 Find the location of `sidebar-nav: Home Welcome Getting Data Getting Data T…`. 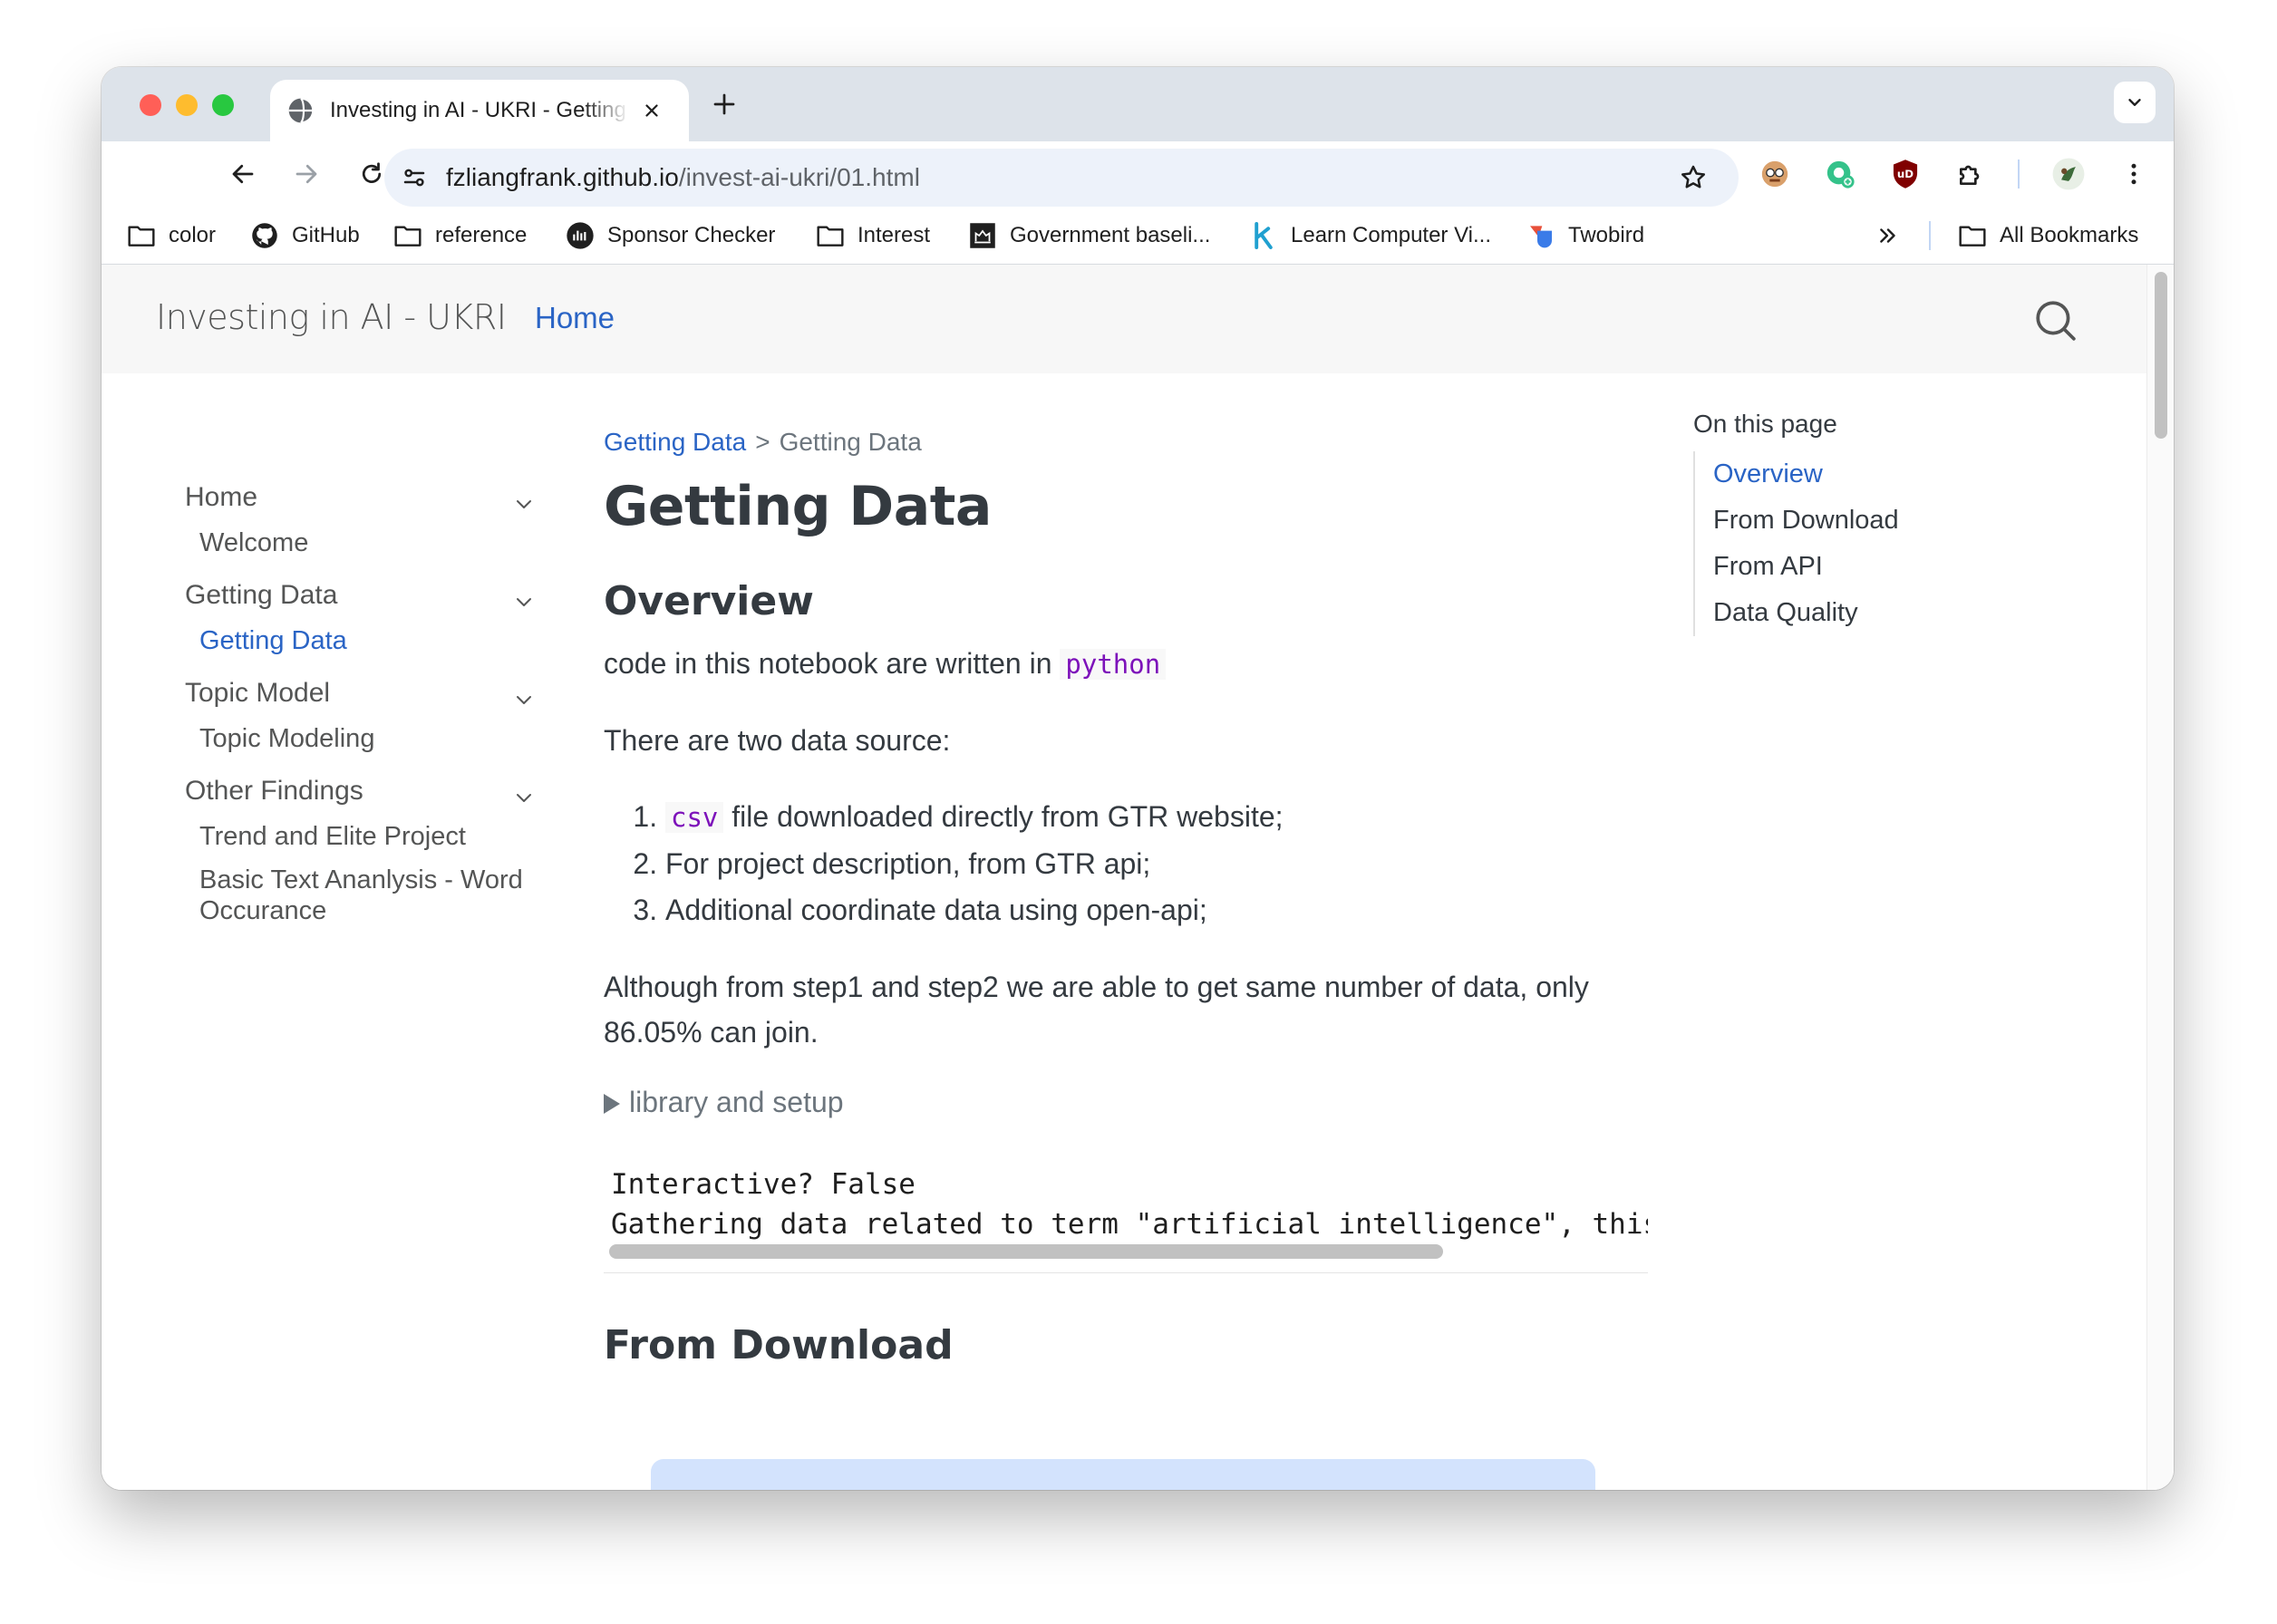

sidebar-nav: Home Welcome Getting Data Getting Data T… is located at coordinates (366, 704).